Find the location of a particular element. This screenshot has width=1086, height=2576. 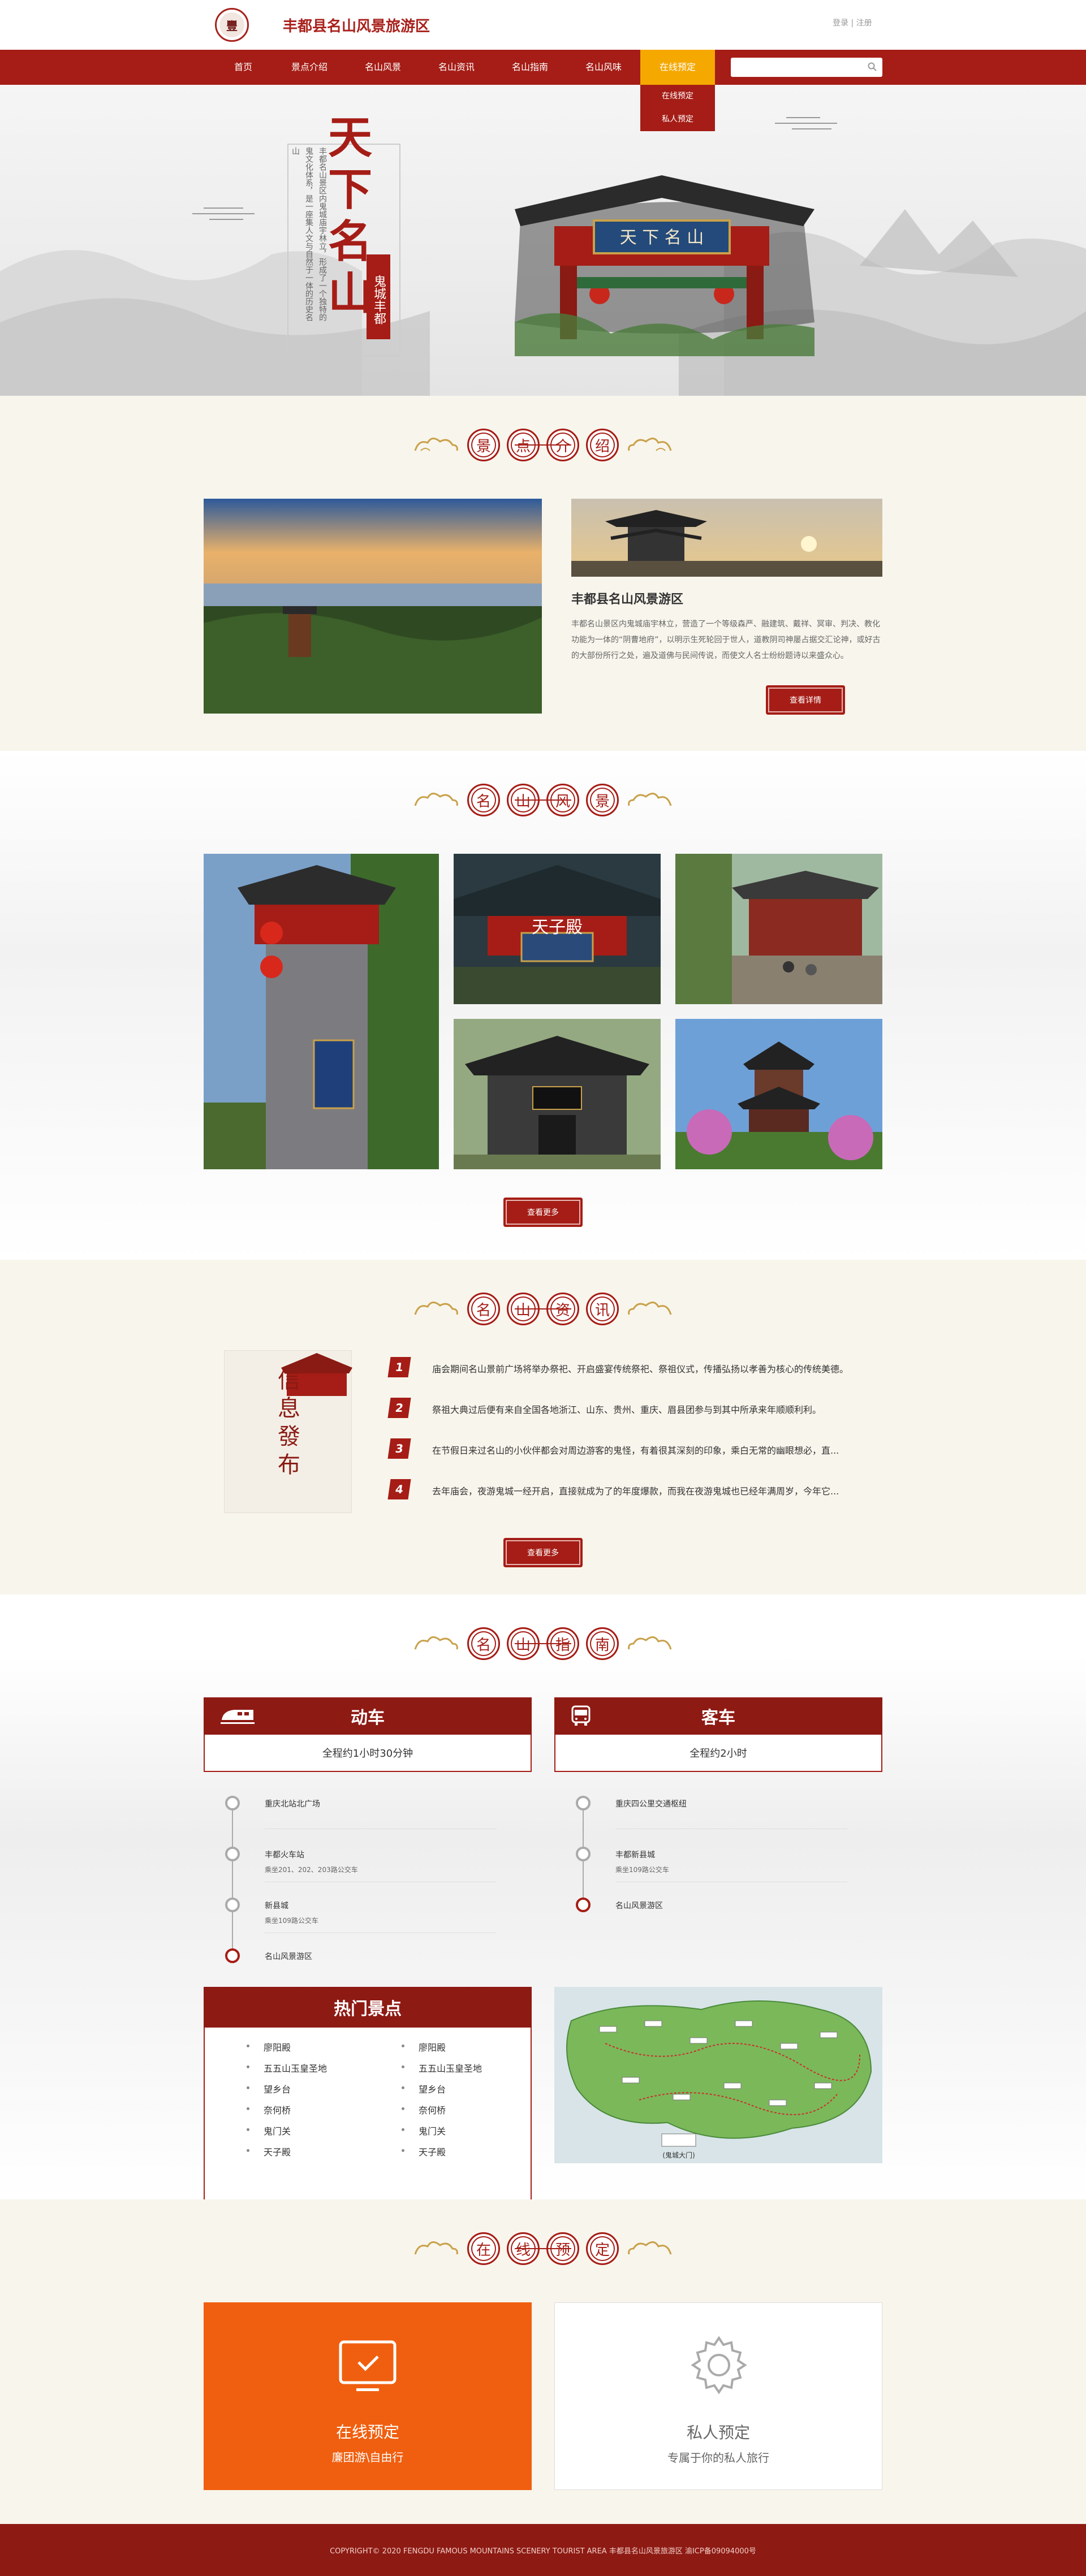

scenery-photo-tianzi: 天子殿 is located at coordinates (557, 929).